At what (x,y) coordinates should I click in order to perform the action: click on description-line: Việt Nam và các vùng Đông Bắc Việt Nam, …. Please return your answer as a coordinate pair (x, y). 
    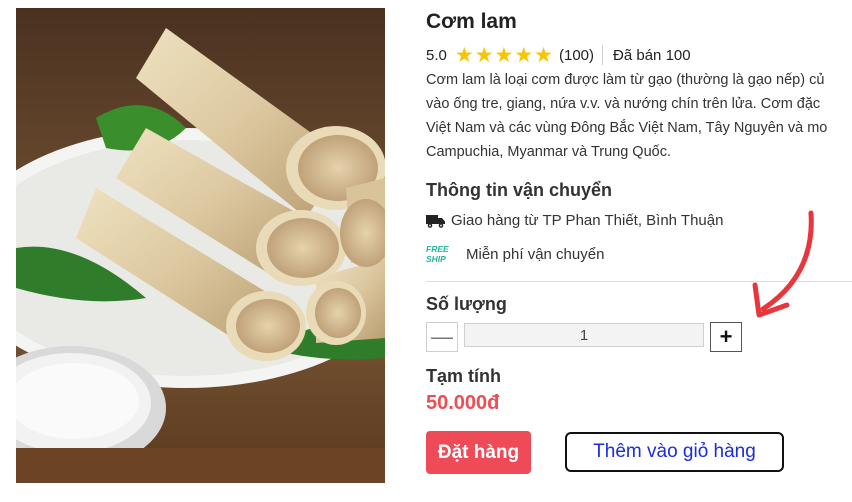
    Looking at the image, I should click on (627, 128).